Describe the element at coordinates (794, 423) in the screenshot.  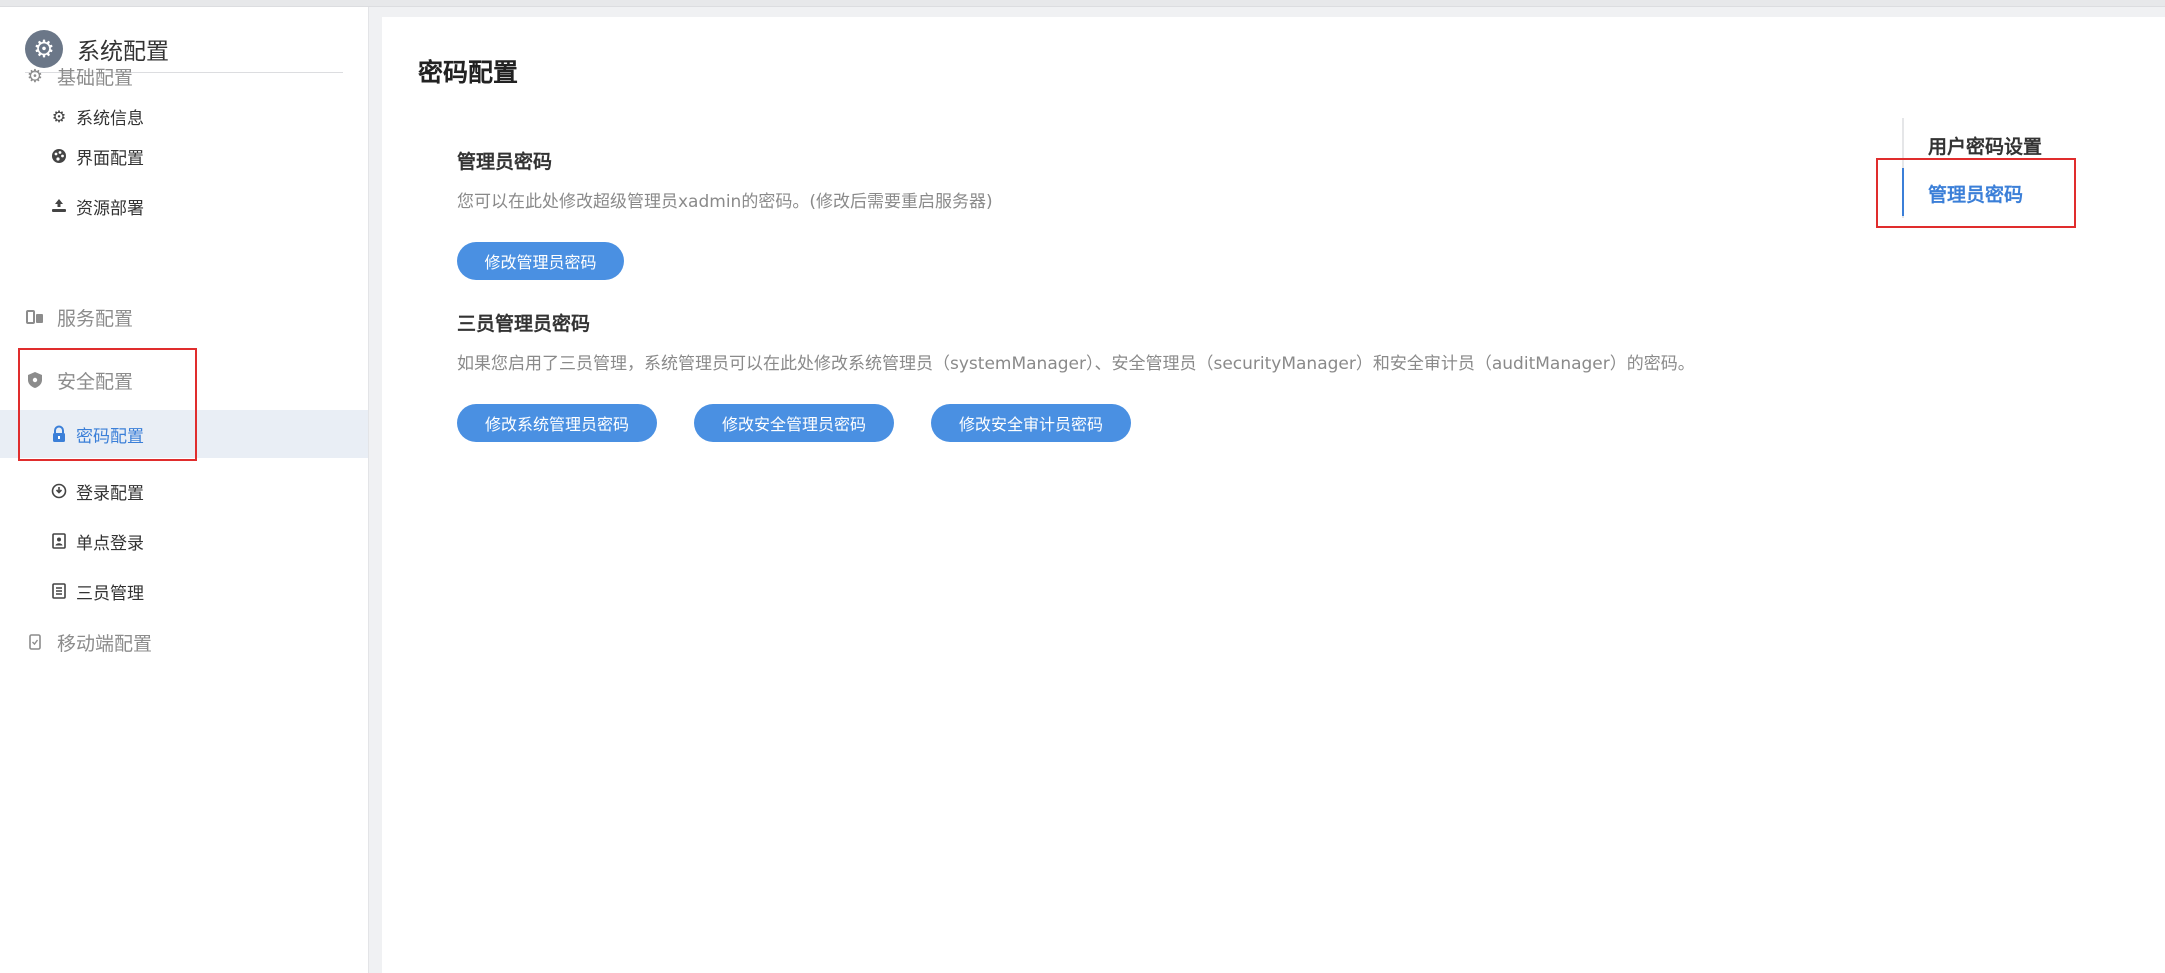
I see `change-security-manager-password-button: 修改安全管理员密码` at that location.